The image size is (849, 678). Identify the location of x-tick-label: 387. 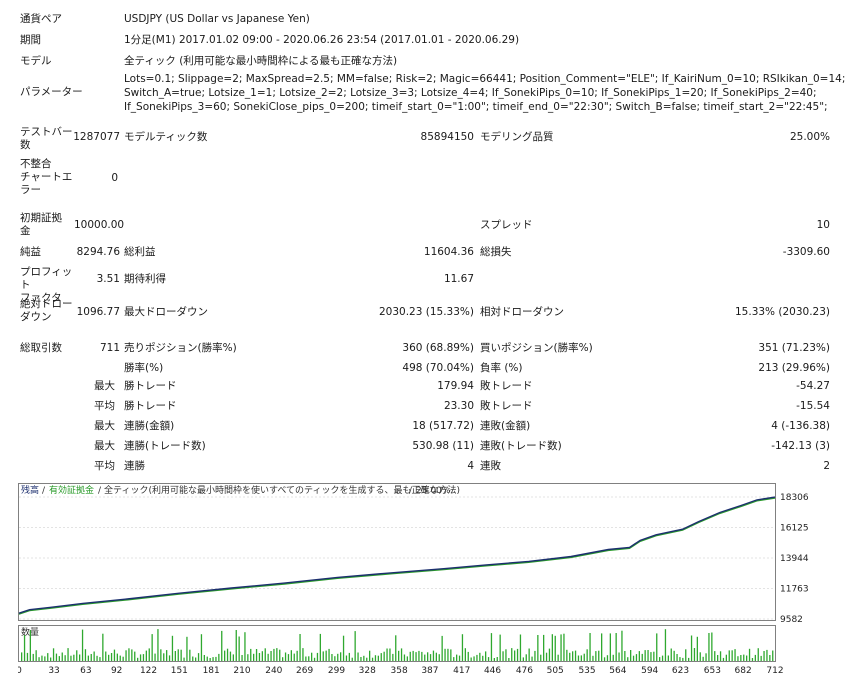
(429, 671).